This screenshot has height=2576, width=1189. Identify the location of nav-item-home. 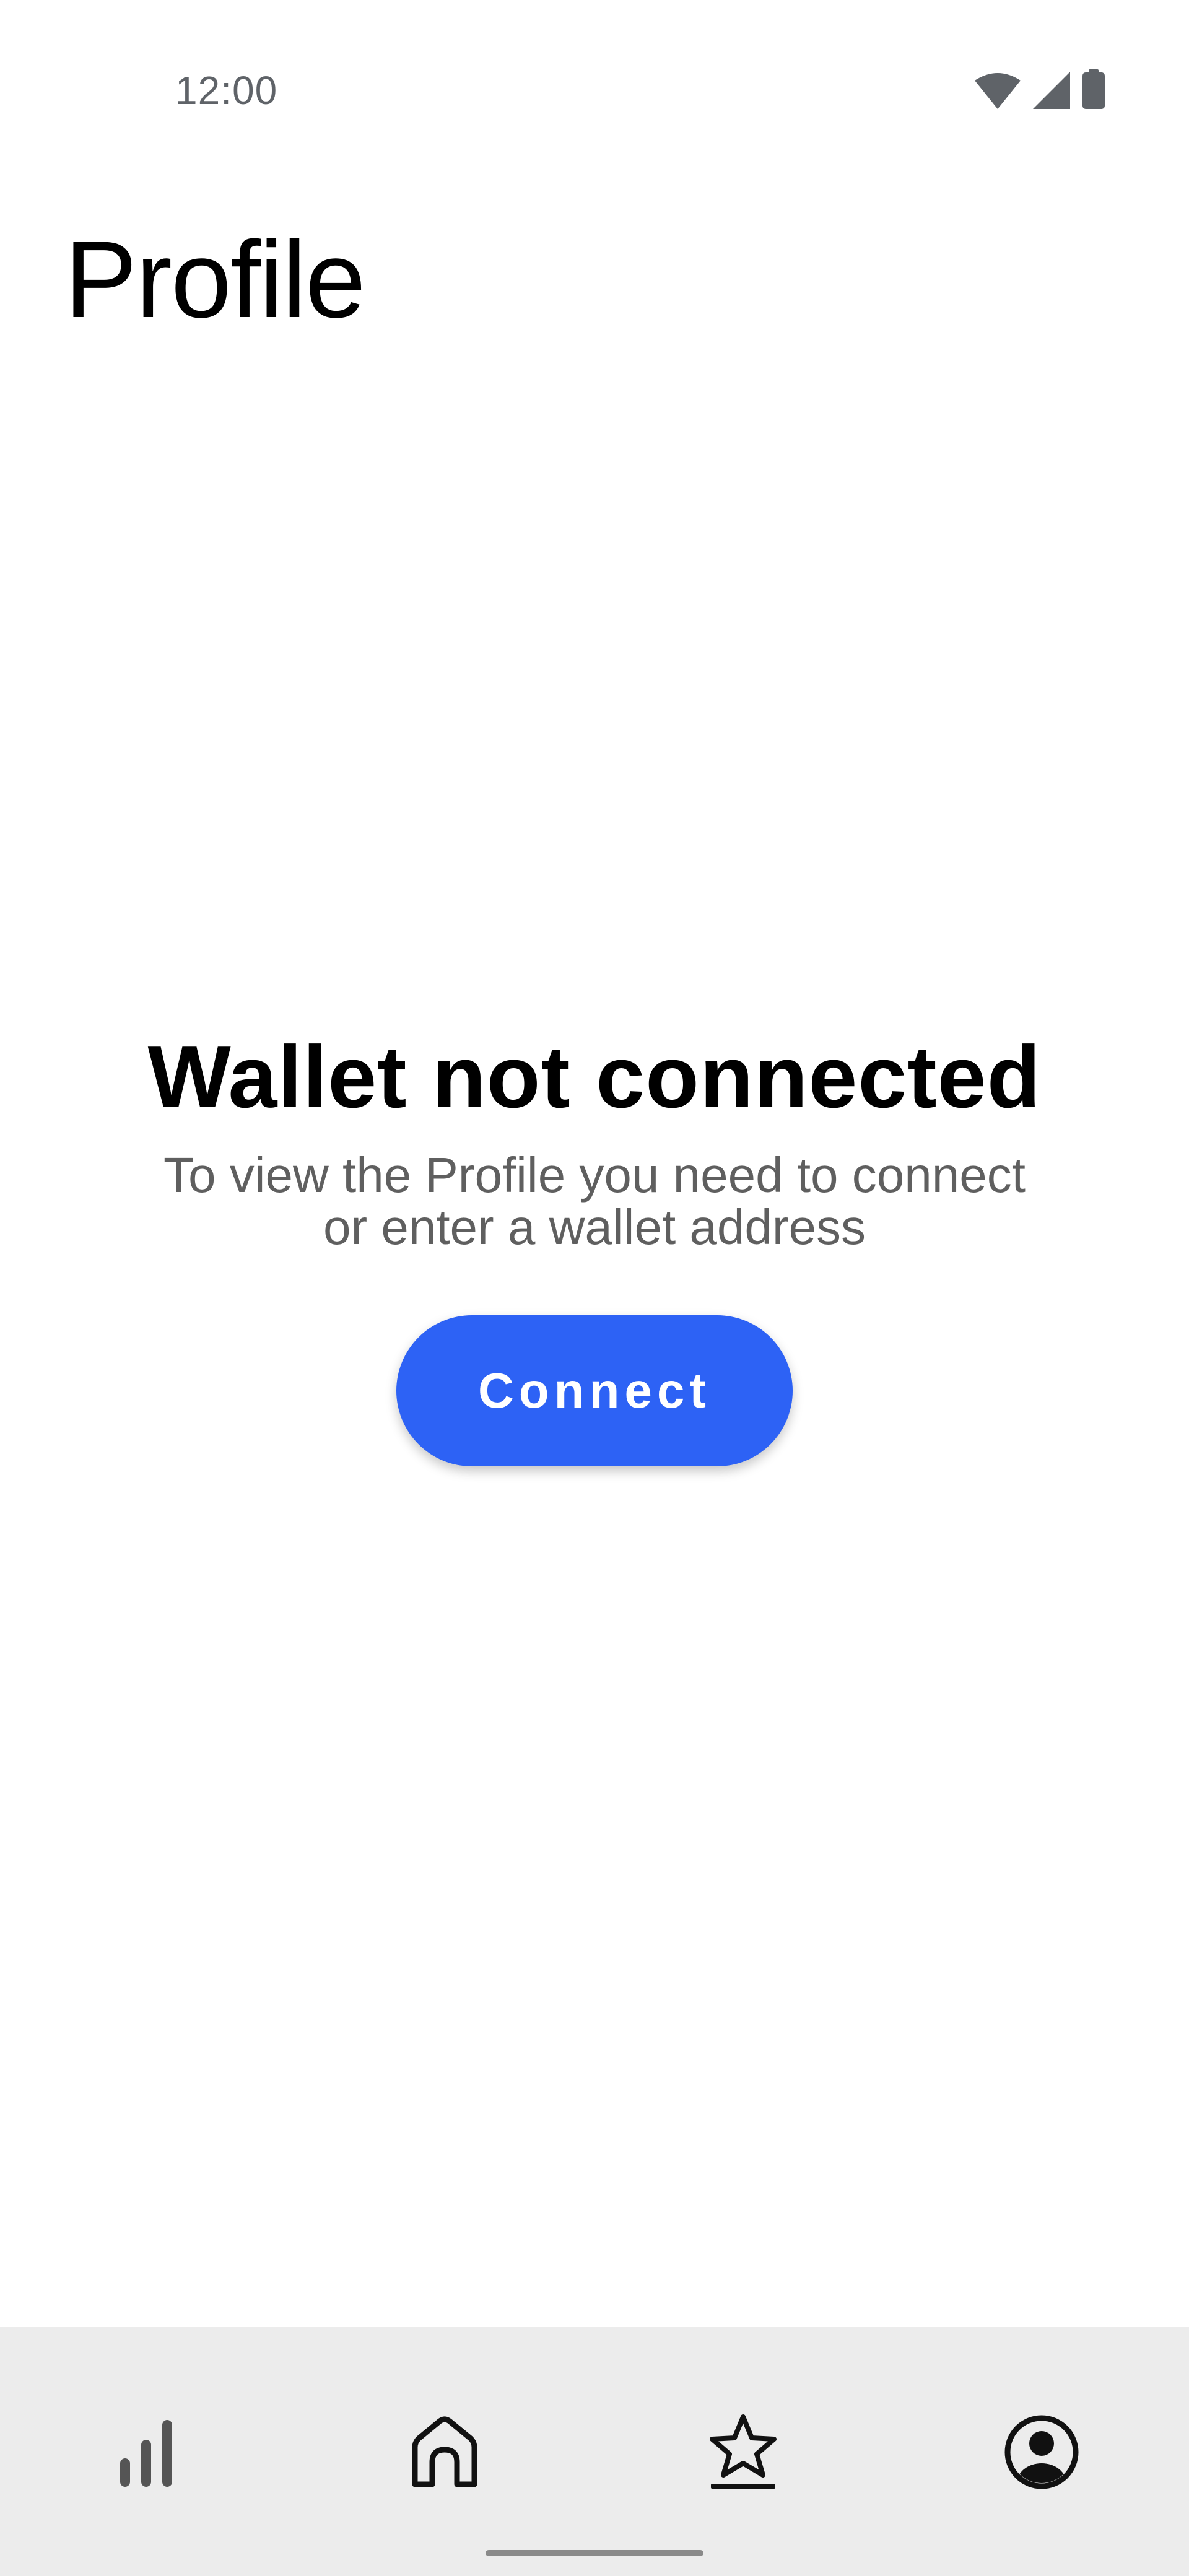
(445, 2452).